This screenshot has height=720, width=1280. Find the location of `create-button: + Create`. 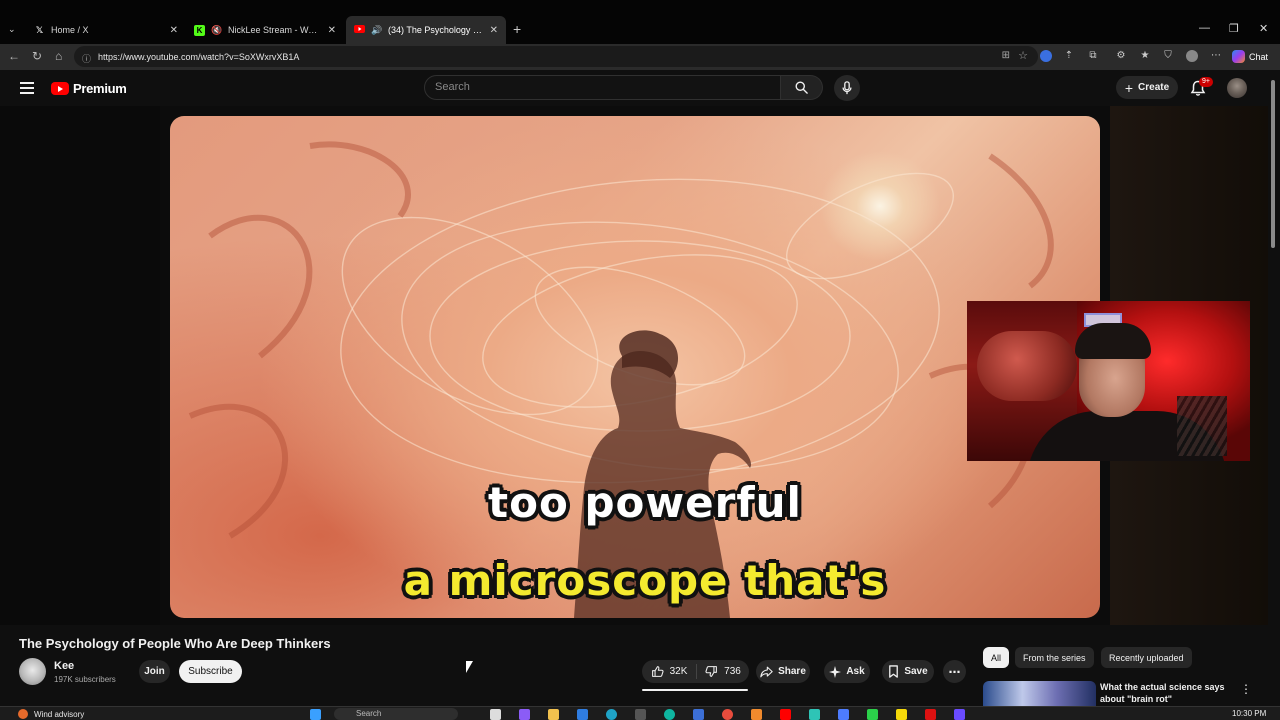

create-button: + Create is located at coordinates (1147, 87).